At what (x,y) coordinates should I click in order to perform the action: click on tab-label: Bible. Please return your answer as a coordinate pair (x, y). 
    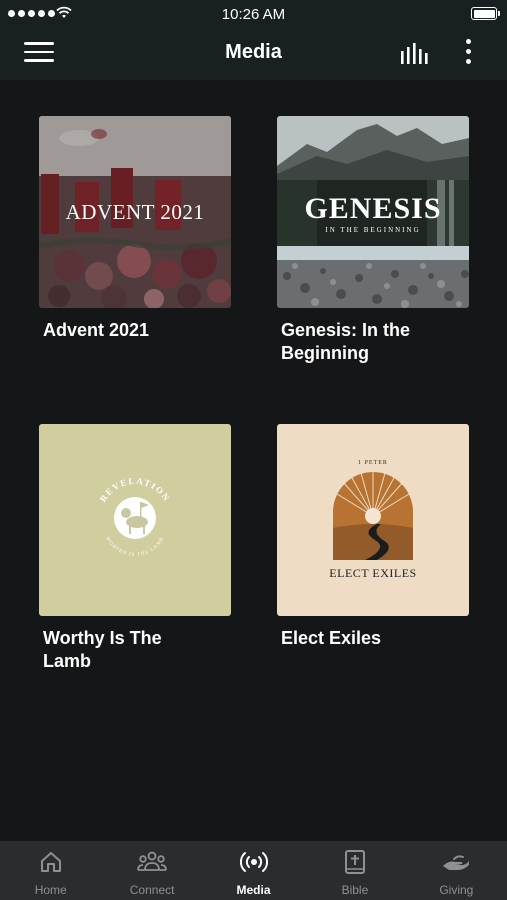
    Looking at the image, I should click on (355, 890).